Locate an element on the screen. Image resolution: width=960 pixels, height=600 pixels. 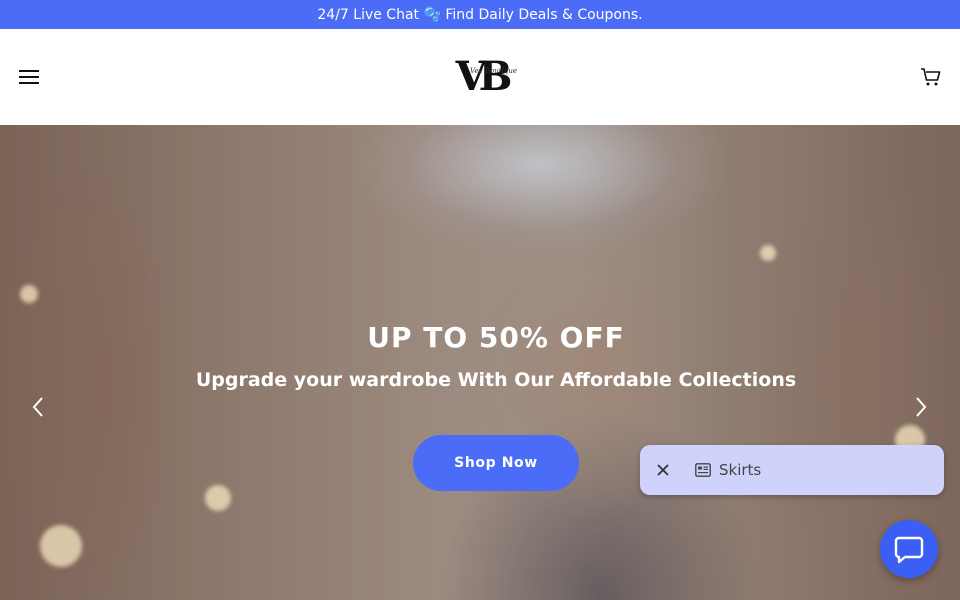
brand-logo: VB Vee Boutique is located at coordinates (482, 76).